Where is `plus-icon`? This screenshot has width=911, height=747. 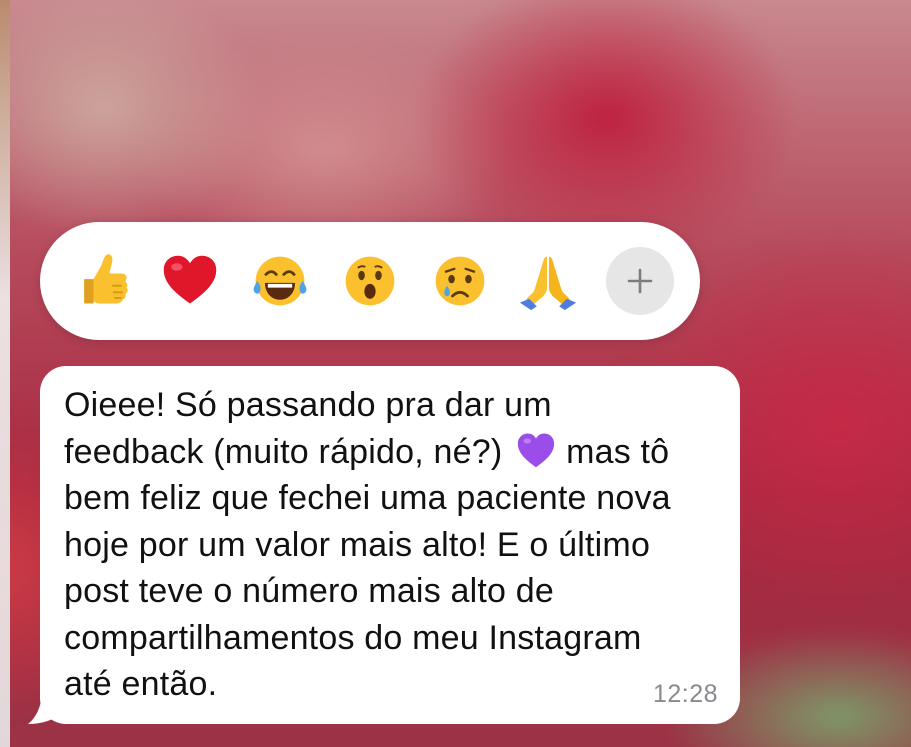 plus-icon is located at coordinates (640, 281).